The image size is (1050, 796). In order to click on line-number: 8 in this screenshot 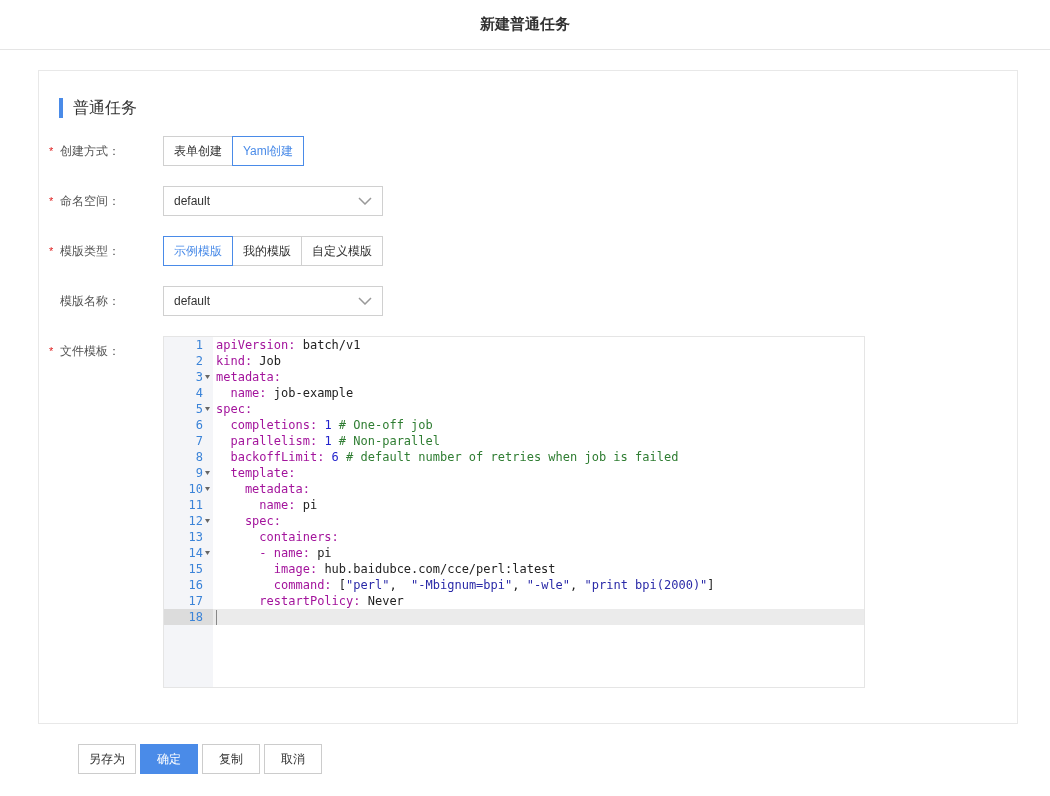, I will do `click(199, 457)`.